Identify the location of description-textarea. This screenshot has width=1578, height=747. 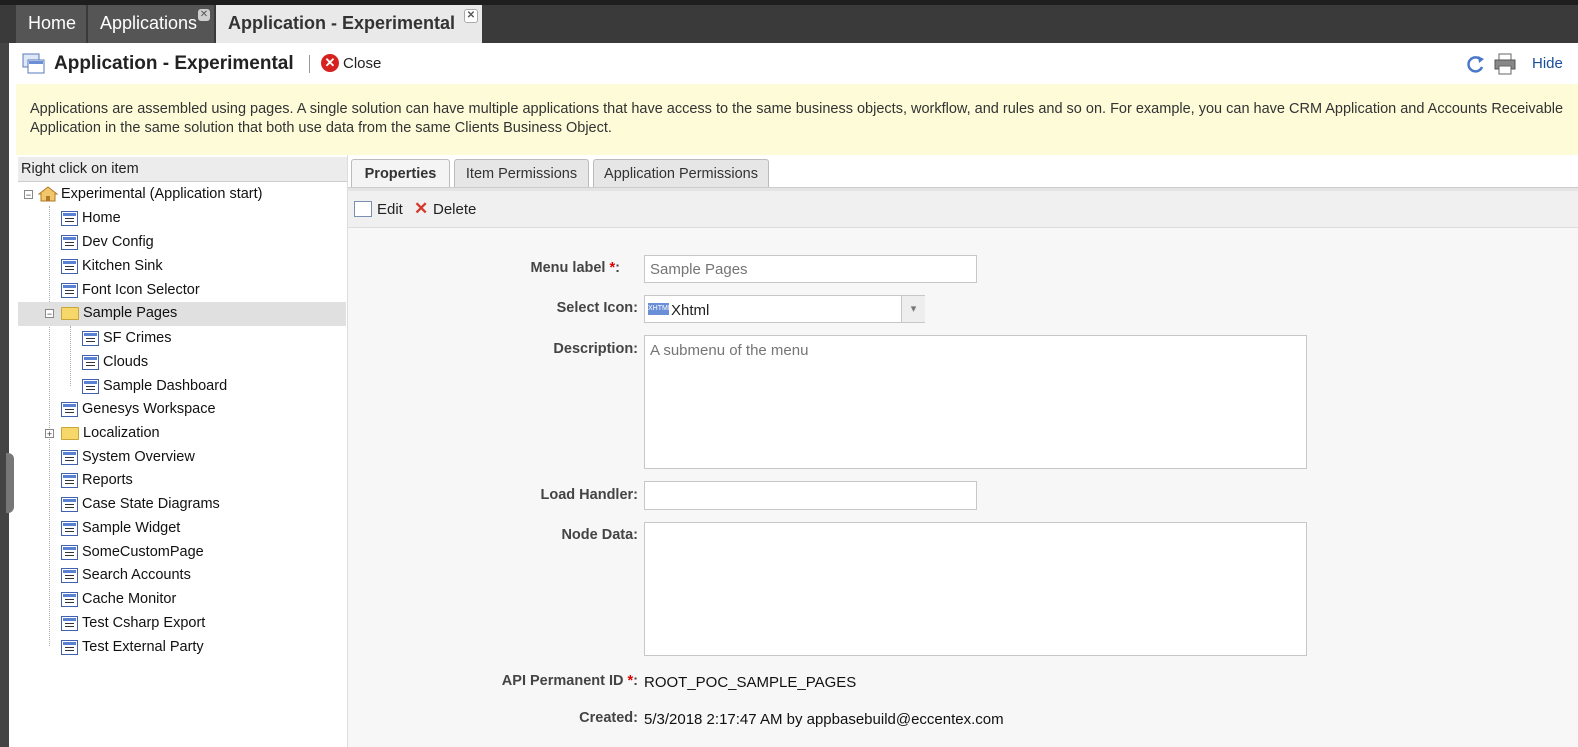
(975, 402).